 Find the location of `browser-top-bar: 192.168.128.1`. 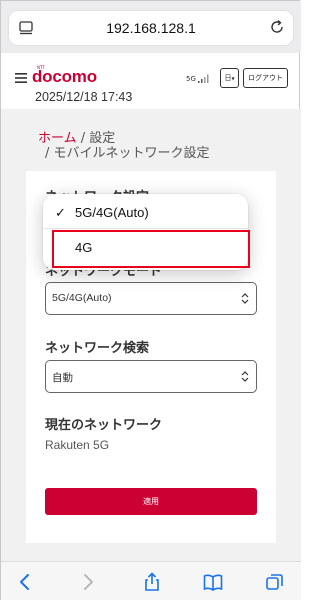

browser-top-bar: 192.168.128.1 is located at coordinates (151, 27).